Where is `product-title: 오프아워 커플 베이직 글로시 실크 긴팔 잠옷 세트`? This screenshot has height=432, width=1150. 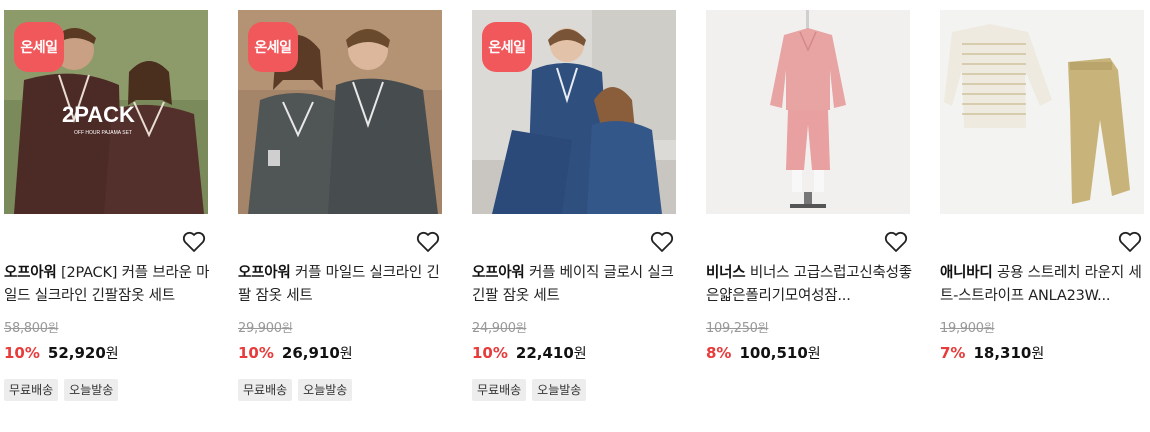 product-title: 오프아워 커플 베이직 글로시 실크 긴팔 잠옷 세트 is located at coordinates (575, 285).